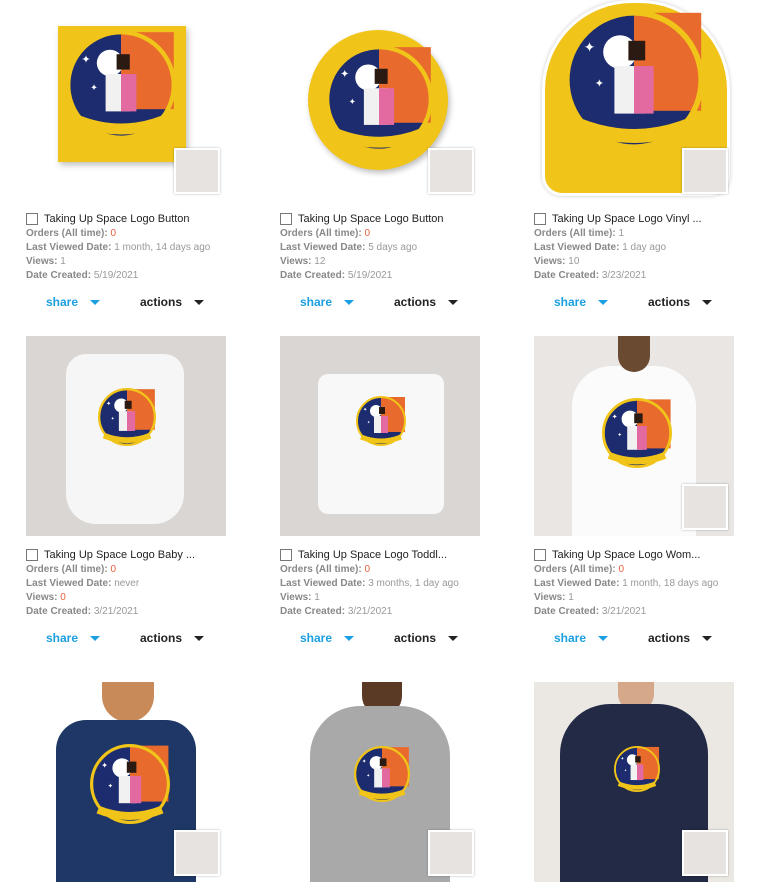 The height and width of the screenshot is (892, 767). I want to click on last-viewed-line: Last Viewed Date: 1 day ago, so click(600, 247).